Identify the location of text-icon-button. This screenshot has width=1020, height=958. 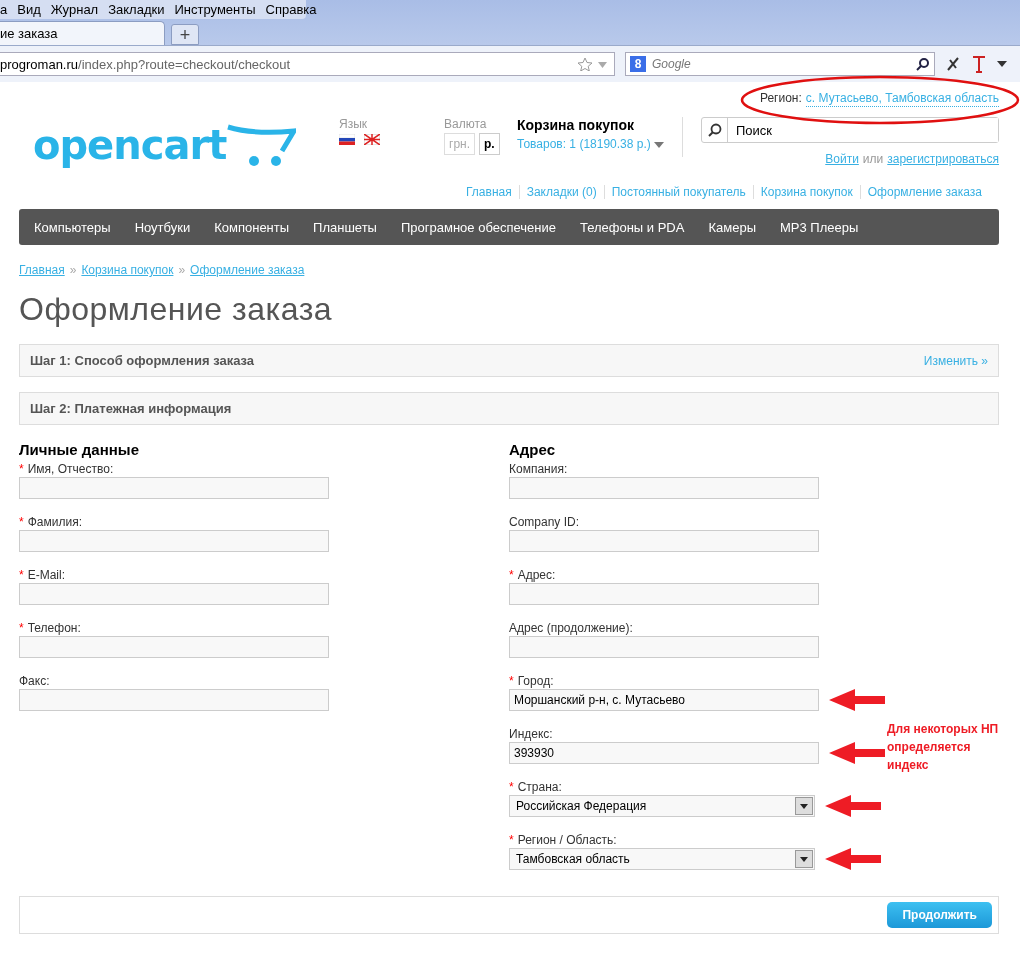
(979, 64).